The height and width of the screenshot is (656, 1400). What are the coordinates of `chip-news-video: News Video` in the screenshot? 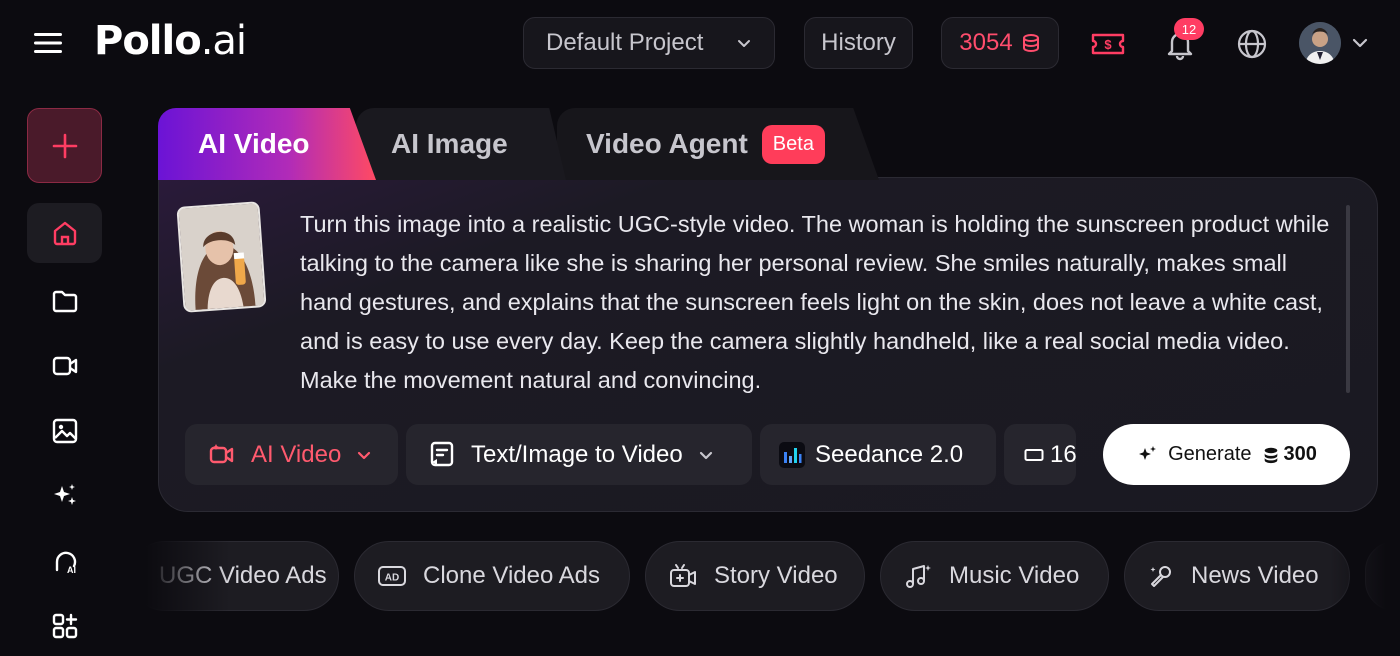 It's located at (1237, 576).